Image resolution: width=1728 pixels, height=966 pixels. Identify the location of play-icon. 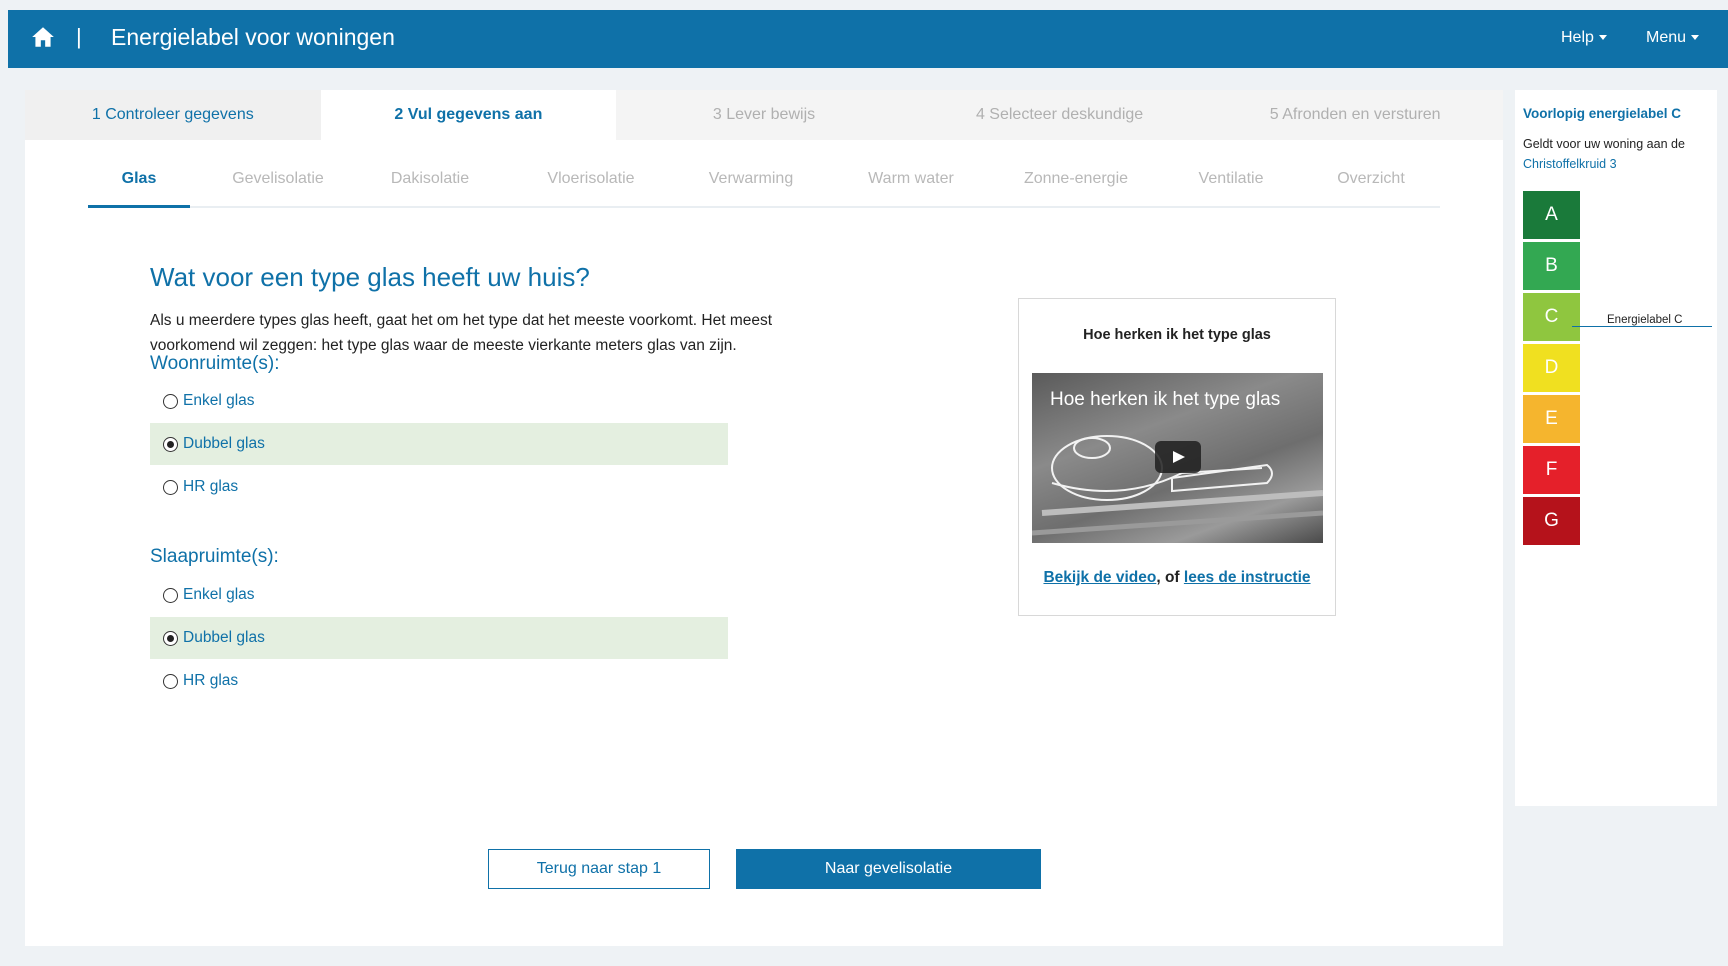
(1178, 457).